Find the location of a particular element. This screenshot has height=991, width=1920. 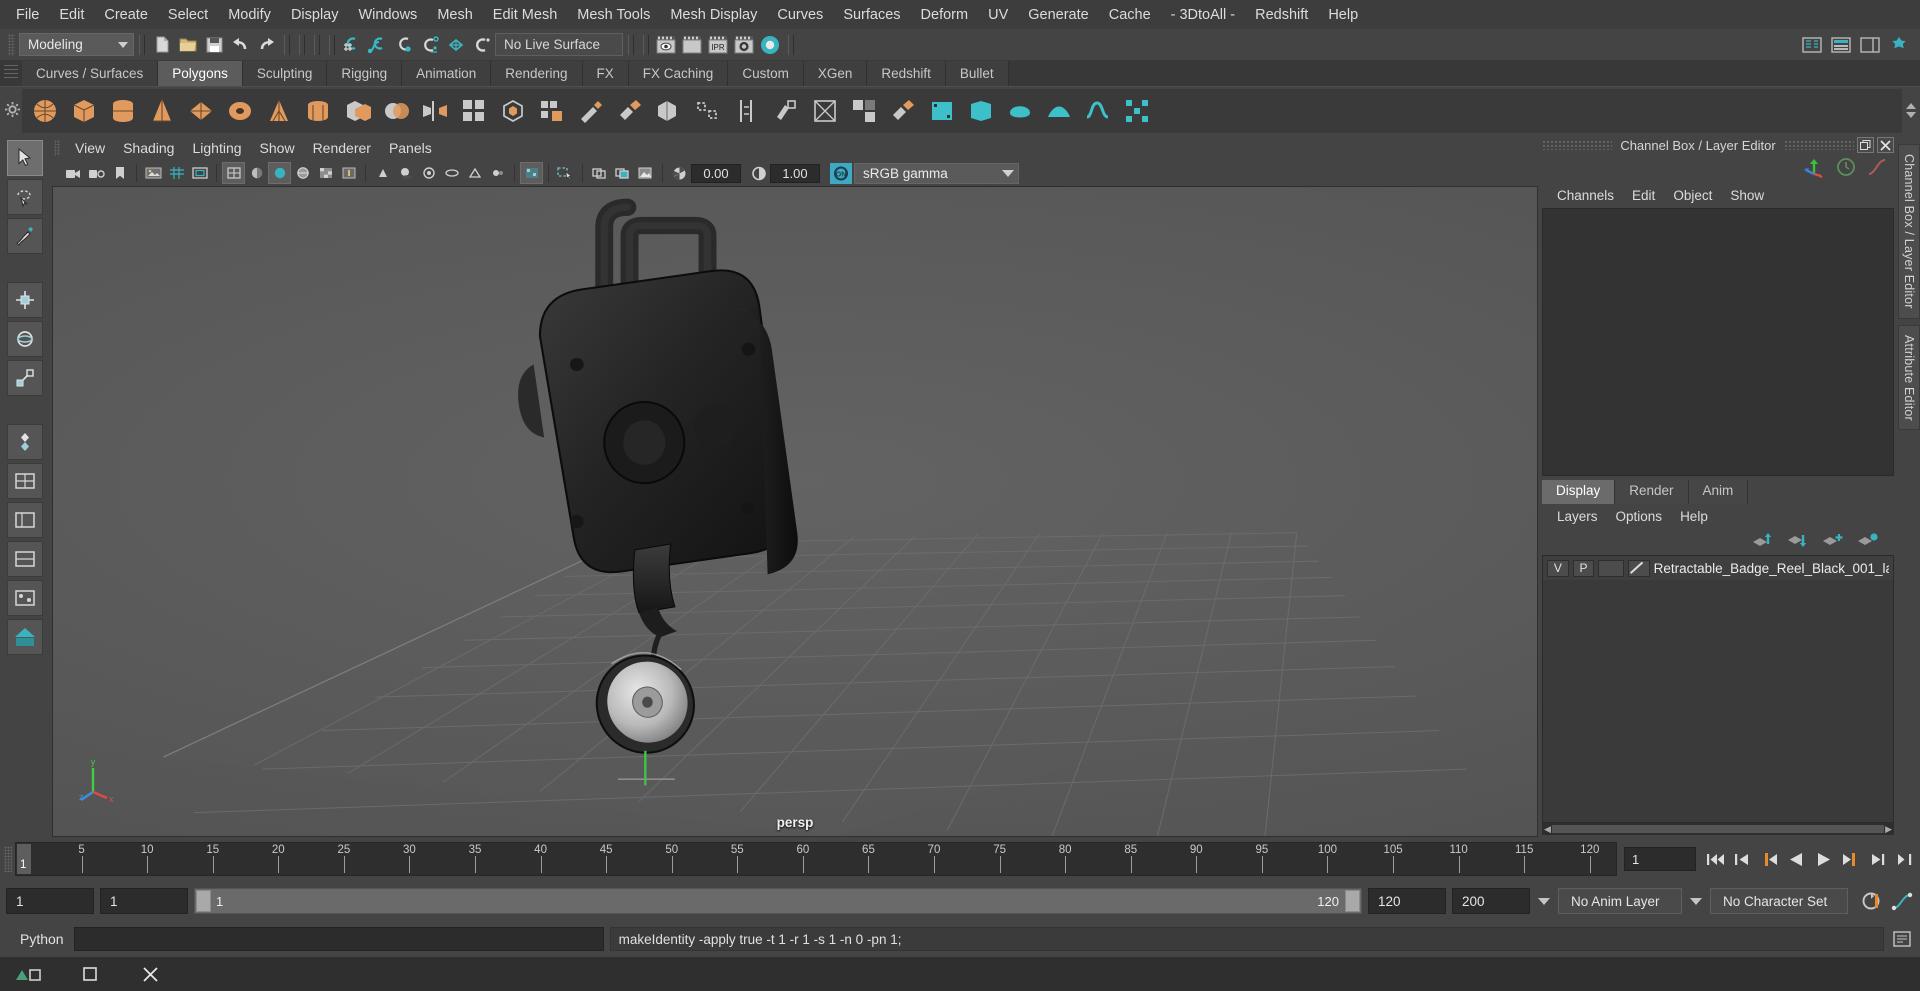

uv-planar-icon is located at coordinates (942, 111).